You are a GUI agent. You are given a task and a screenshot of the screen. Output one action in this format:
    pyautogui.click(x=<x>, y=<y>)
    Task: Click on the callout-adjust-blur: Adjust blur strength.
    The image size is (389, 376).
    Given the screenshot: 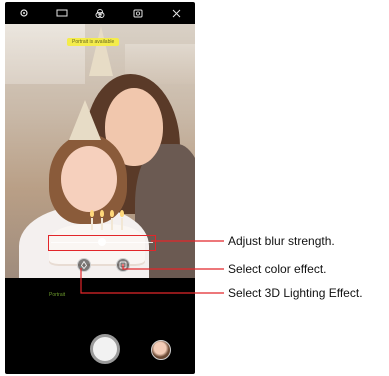 What is the action you would take?
    pyautogui.click(x=281, y=241)
    